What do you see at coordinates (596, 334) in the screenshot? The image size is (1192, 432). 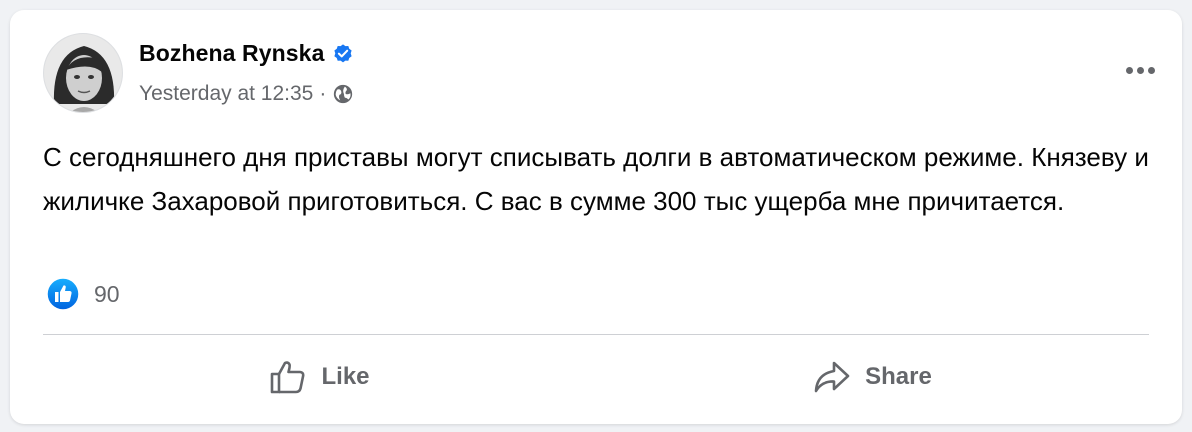 I see `divider` at bounding box center [596, 334].